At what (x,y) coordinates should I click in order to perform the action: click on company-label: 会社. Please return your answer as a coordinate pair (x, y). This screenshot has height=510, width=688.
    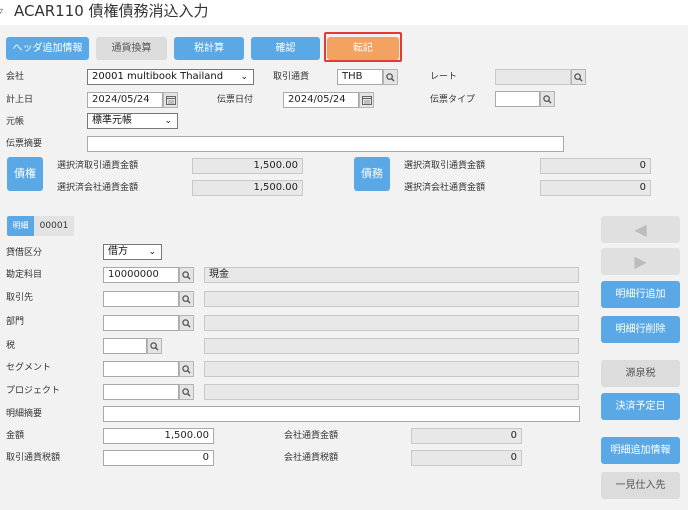
    Looking at the image, I should click on (15, 77).